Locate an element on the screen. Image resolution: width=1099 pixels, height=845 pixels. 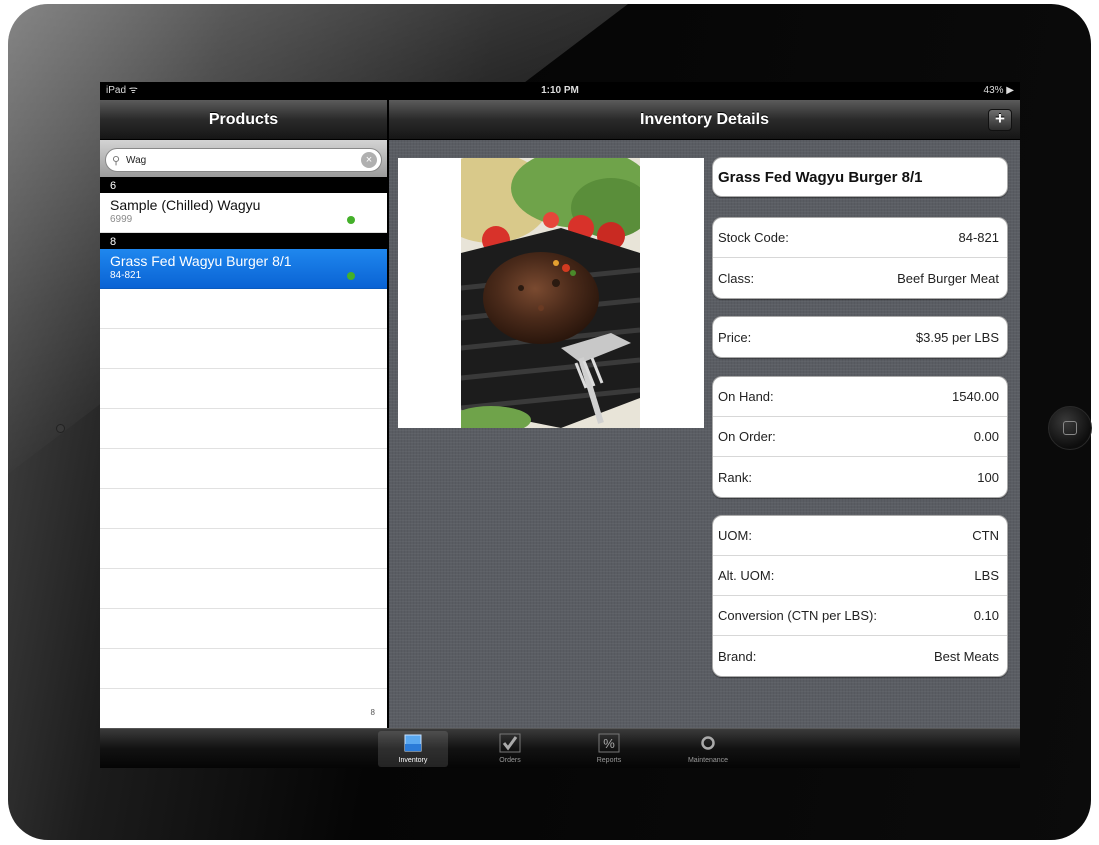
tab-label: Reports is located at coordinates (609, 760).